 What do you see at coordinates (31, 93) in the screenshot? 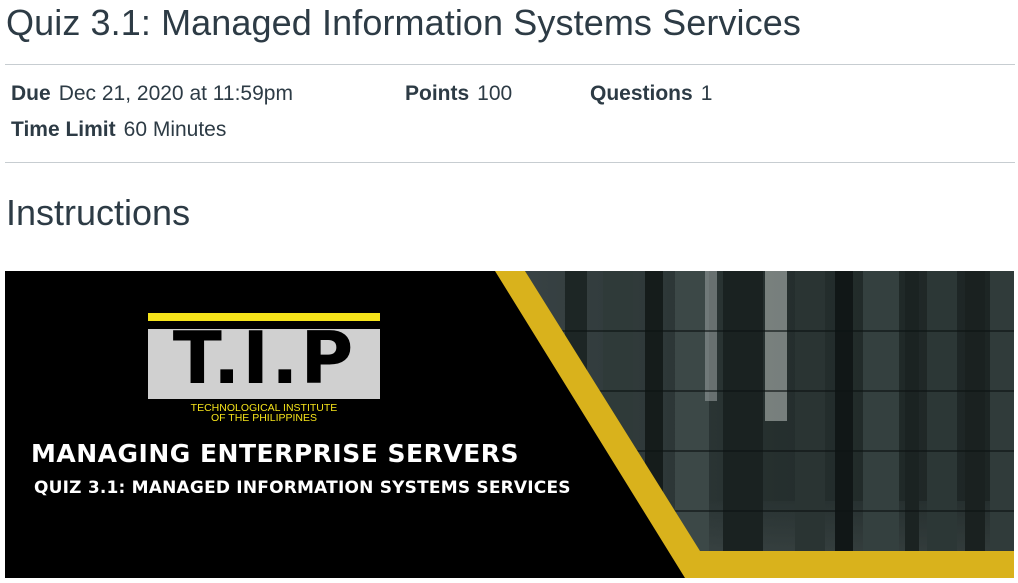
I see `due-label: Due` at bounding box center [31, 93].